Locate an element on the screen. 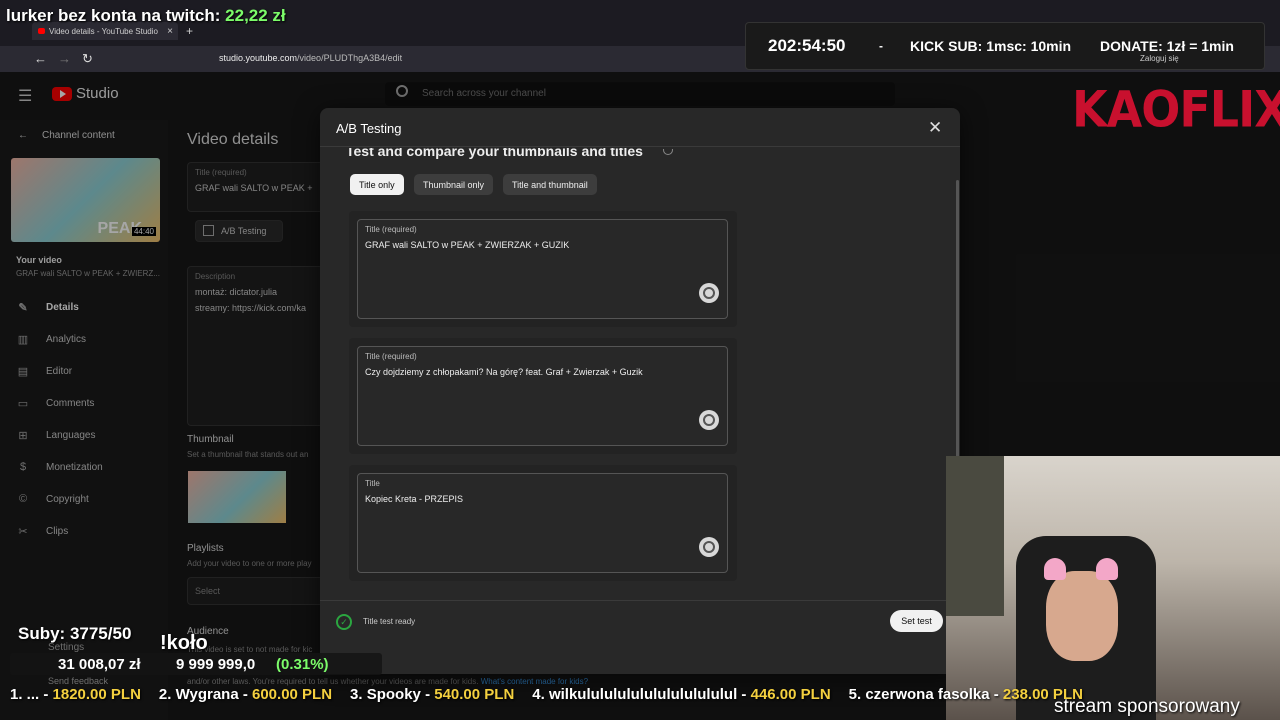 This screenshot has width=1280, height=720. wheel-command: !koło is located at coordinates (184, 643).